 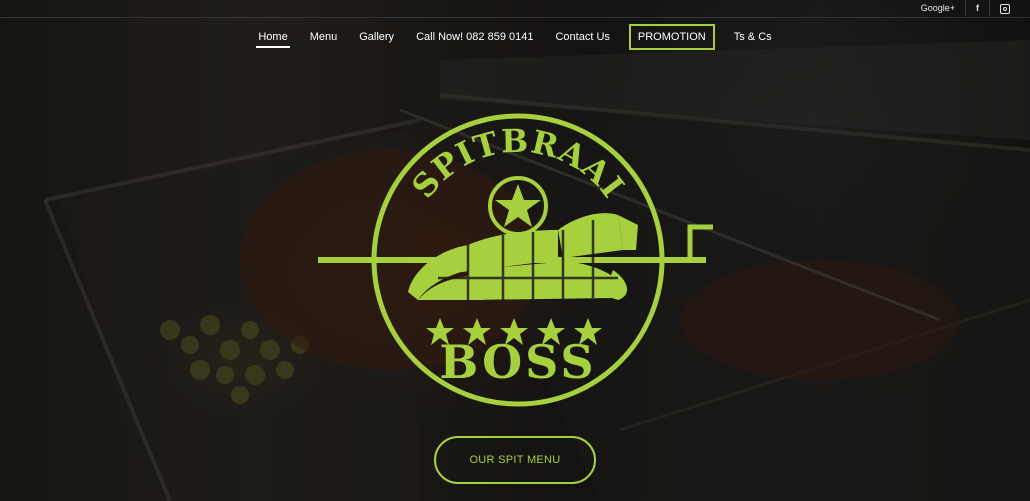 What do you see at coordinates (517, 362) in the screenshot?
I see `logo-bottom-text: BOSS` at bounding box center [517, 362].